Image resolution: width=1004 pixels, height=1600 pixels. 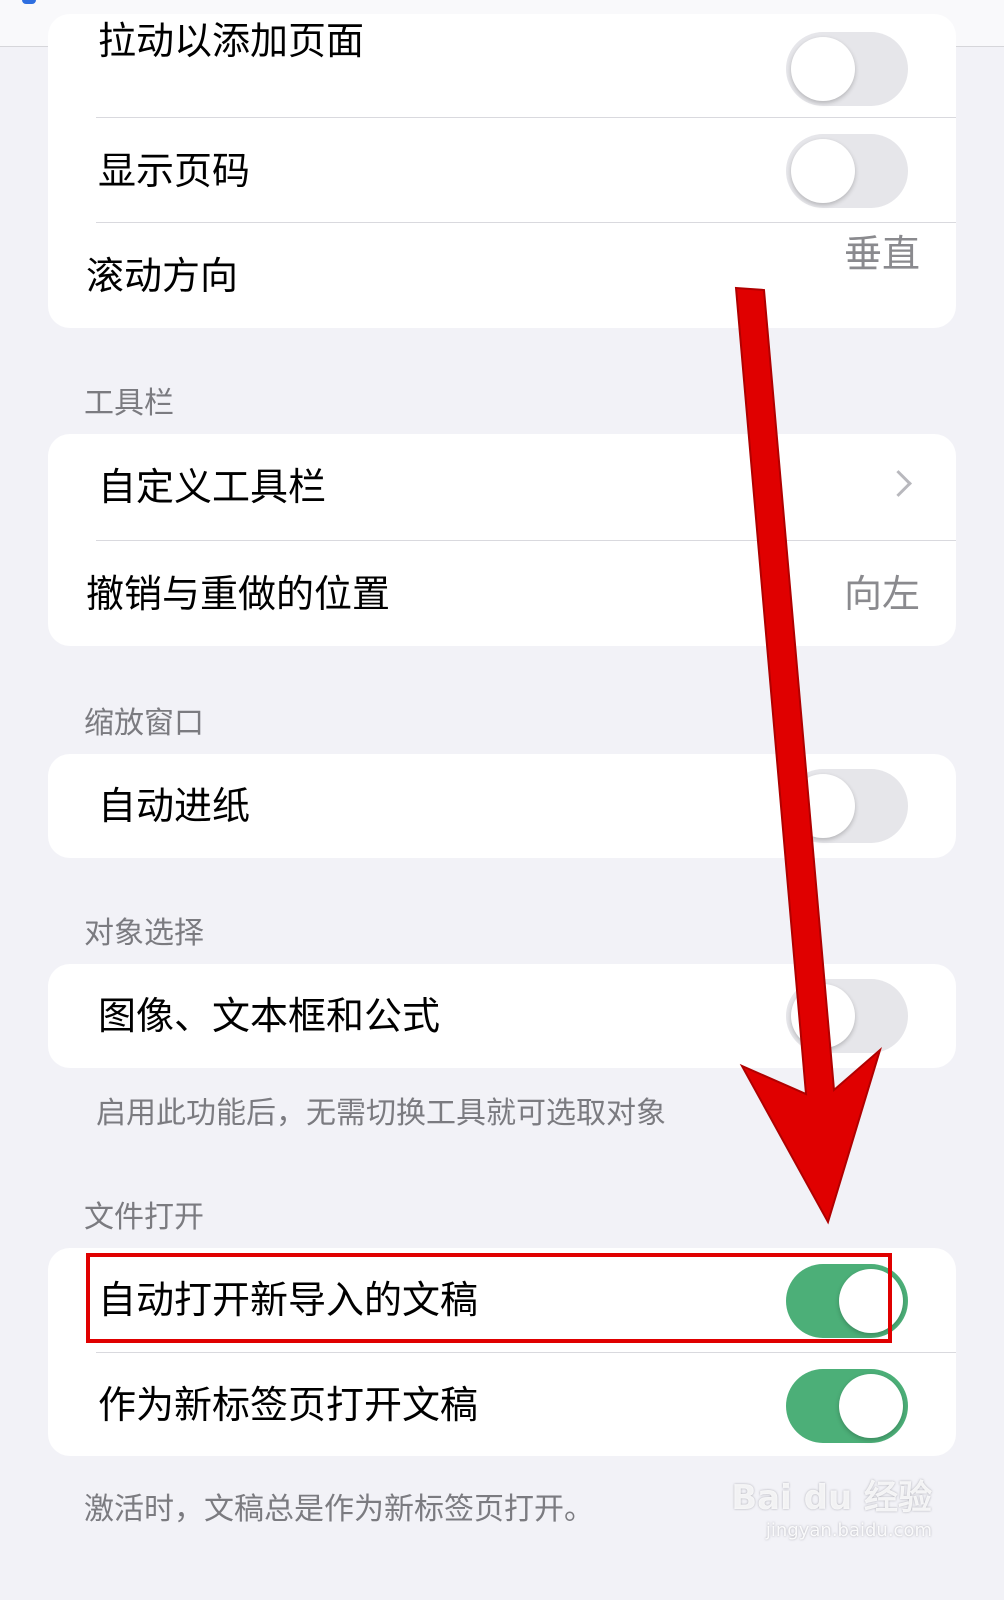 What do you see at coordinates (848, 1530) in the screenshot?
I see `watermark-url: jingyan.baidu.com` at bounding box center [848, 1530].